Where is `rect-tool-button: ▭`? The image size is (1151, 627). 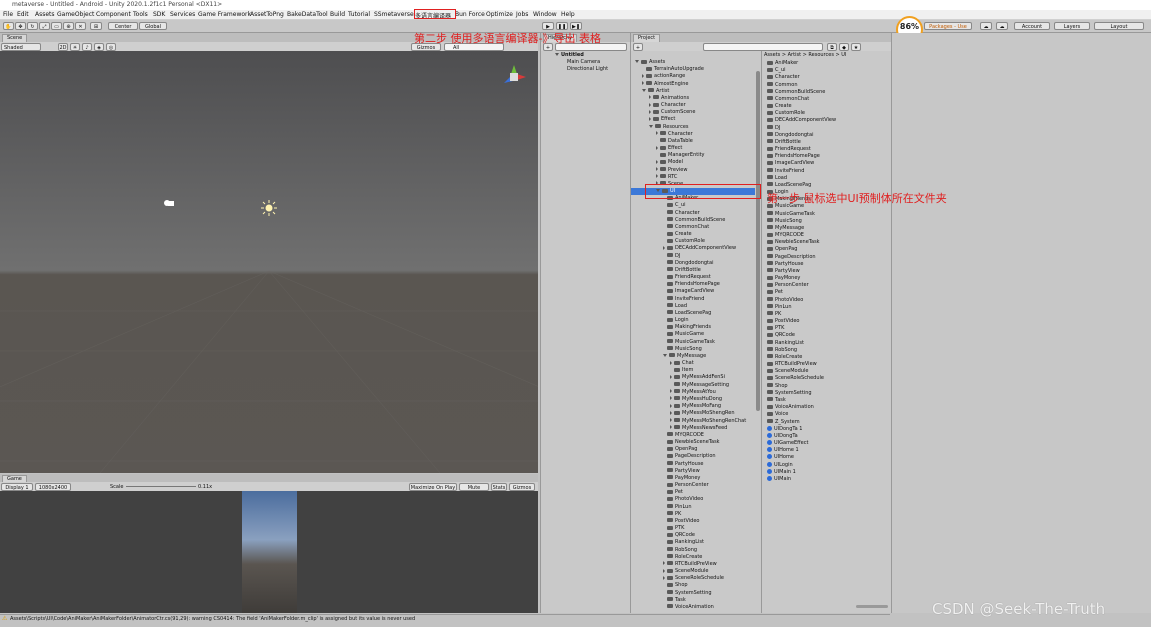 rect-tool-button: ▭ is located at coordinates (56, 26).